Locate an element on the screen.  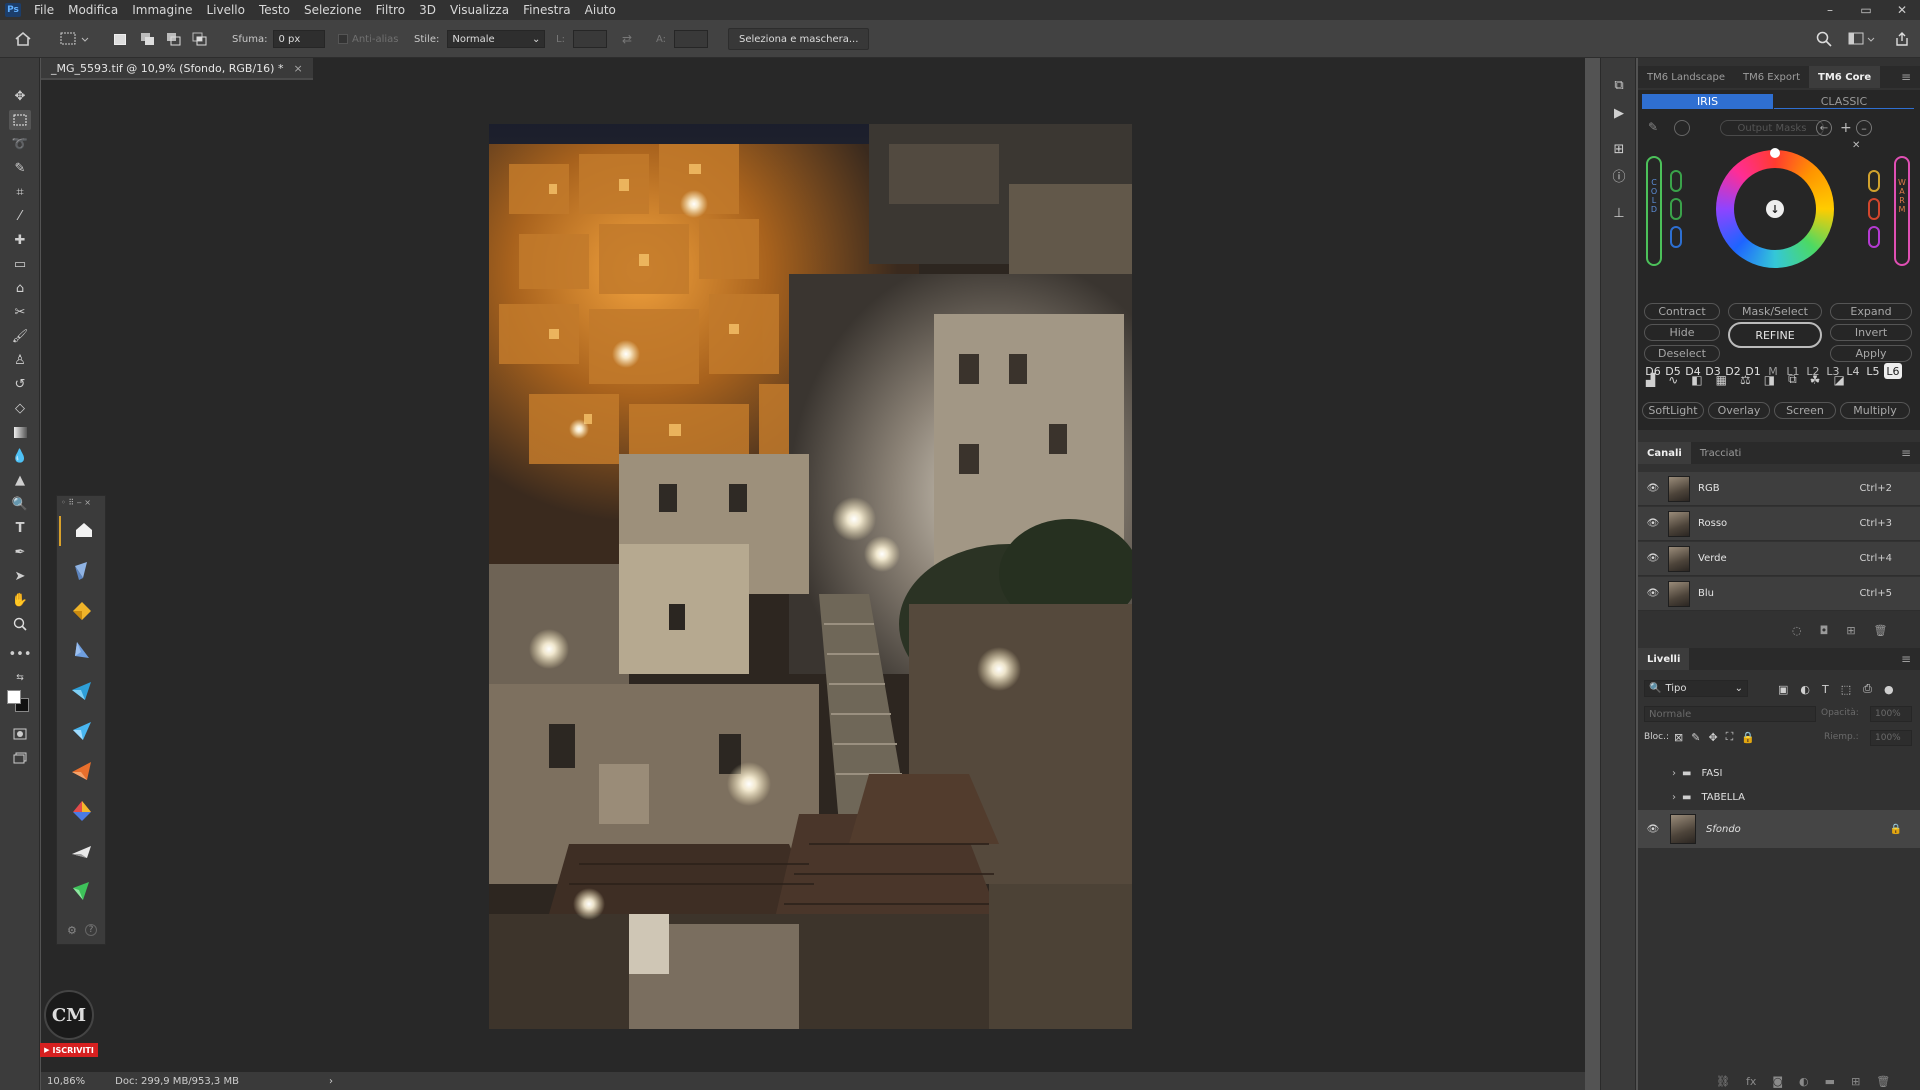
subtract-selection-icon is located at coordinates (174, 39).